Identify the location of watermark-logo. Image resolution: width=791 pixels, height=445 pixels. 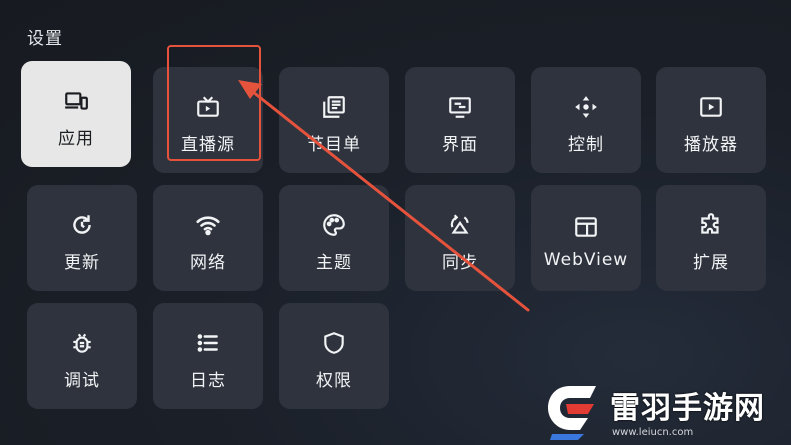
(572, 413).